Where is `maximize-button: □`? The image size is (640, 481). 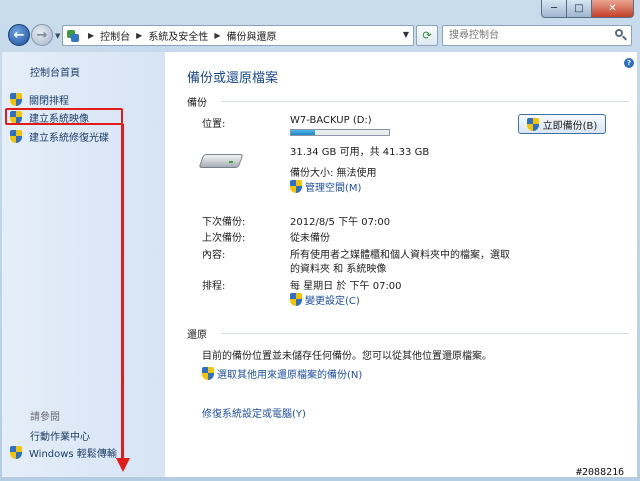 maximize-button: □ is located at coordinates (579, 9).